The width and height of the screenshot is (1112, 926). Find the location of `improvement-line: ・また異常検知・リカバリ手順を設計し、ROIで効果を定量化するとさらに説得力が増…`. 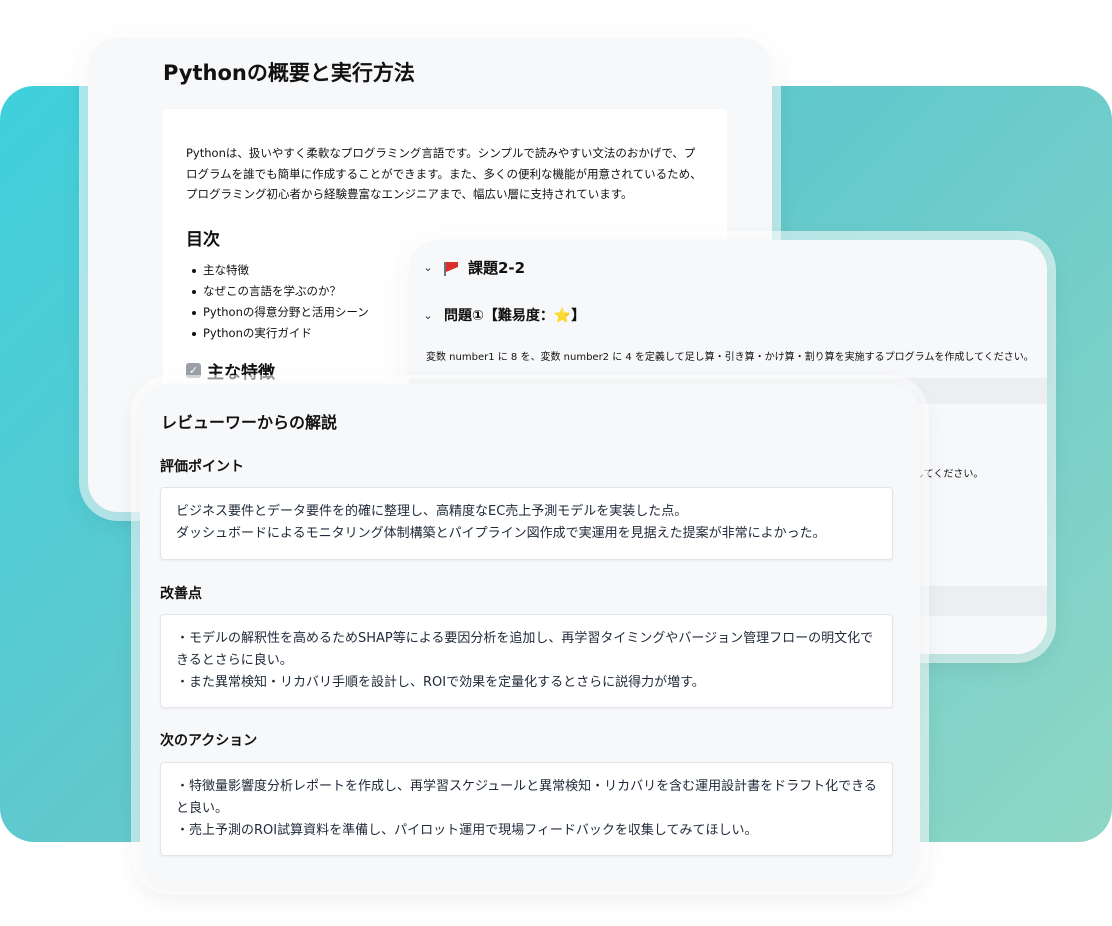

improvement-line: ・また異常検知・リカバリ手順を設計し、ROIで効果を定量化するとさらに説得力が増… is located at coordinates (440, 682).